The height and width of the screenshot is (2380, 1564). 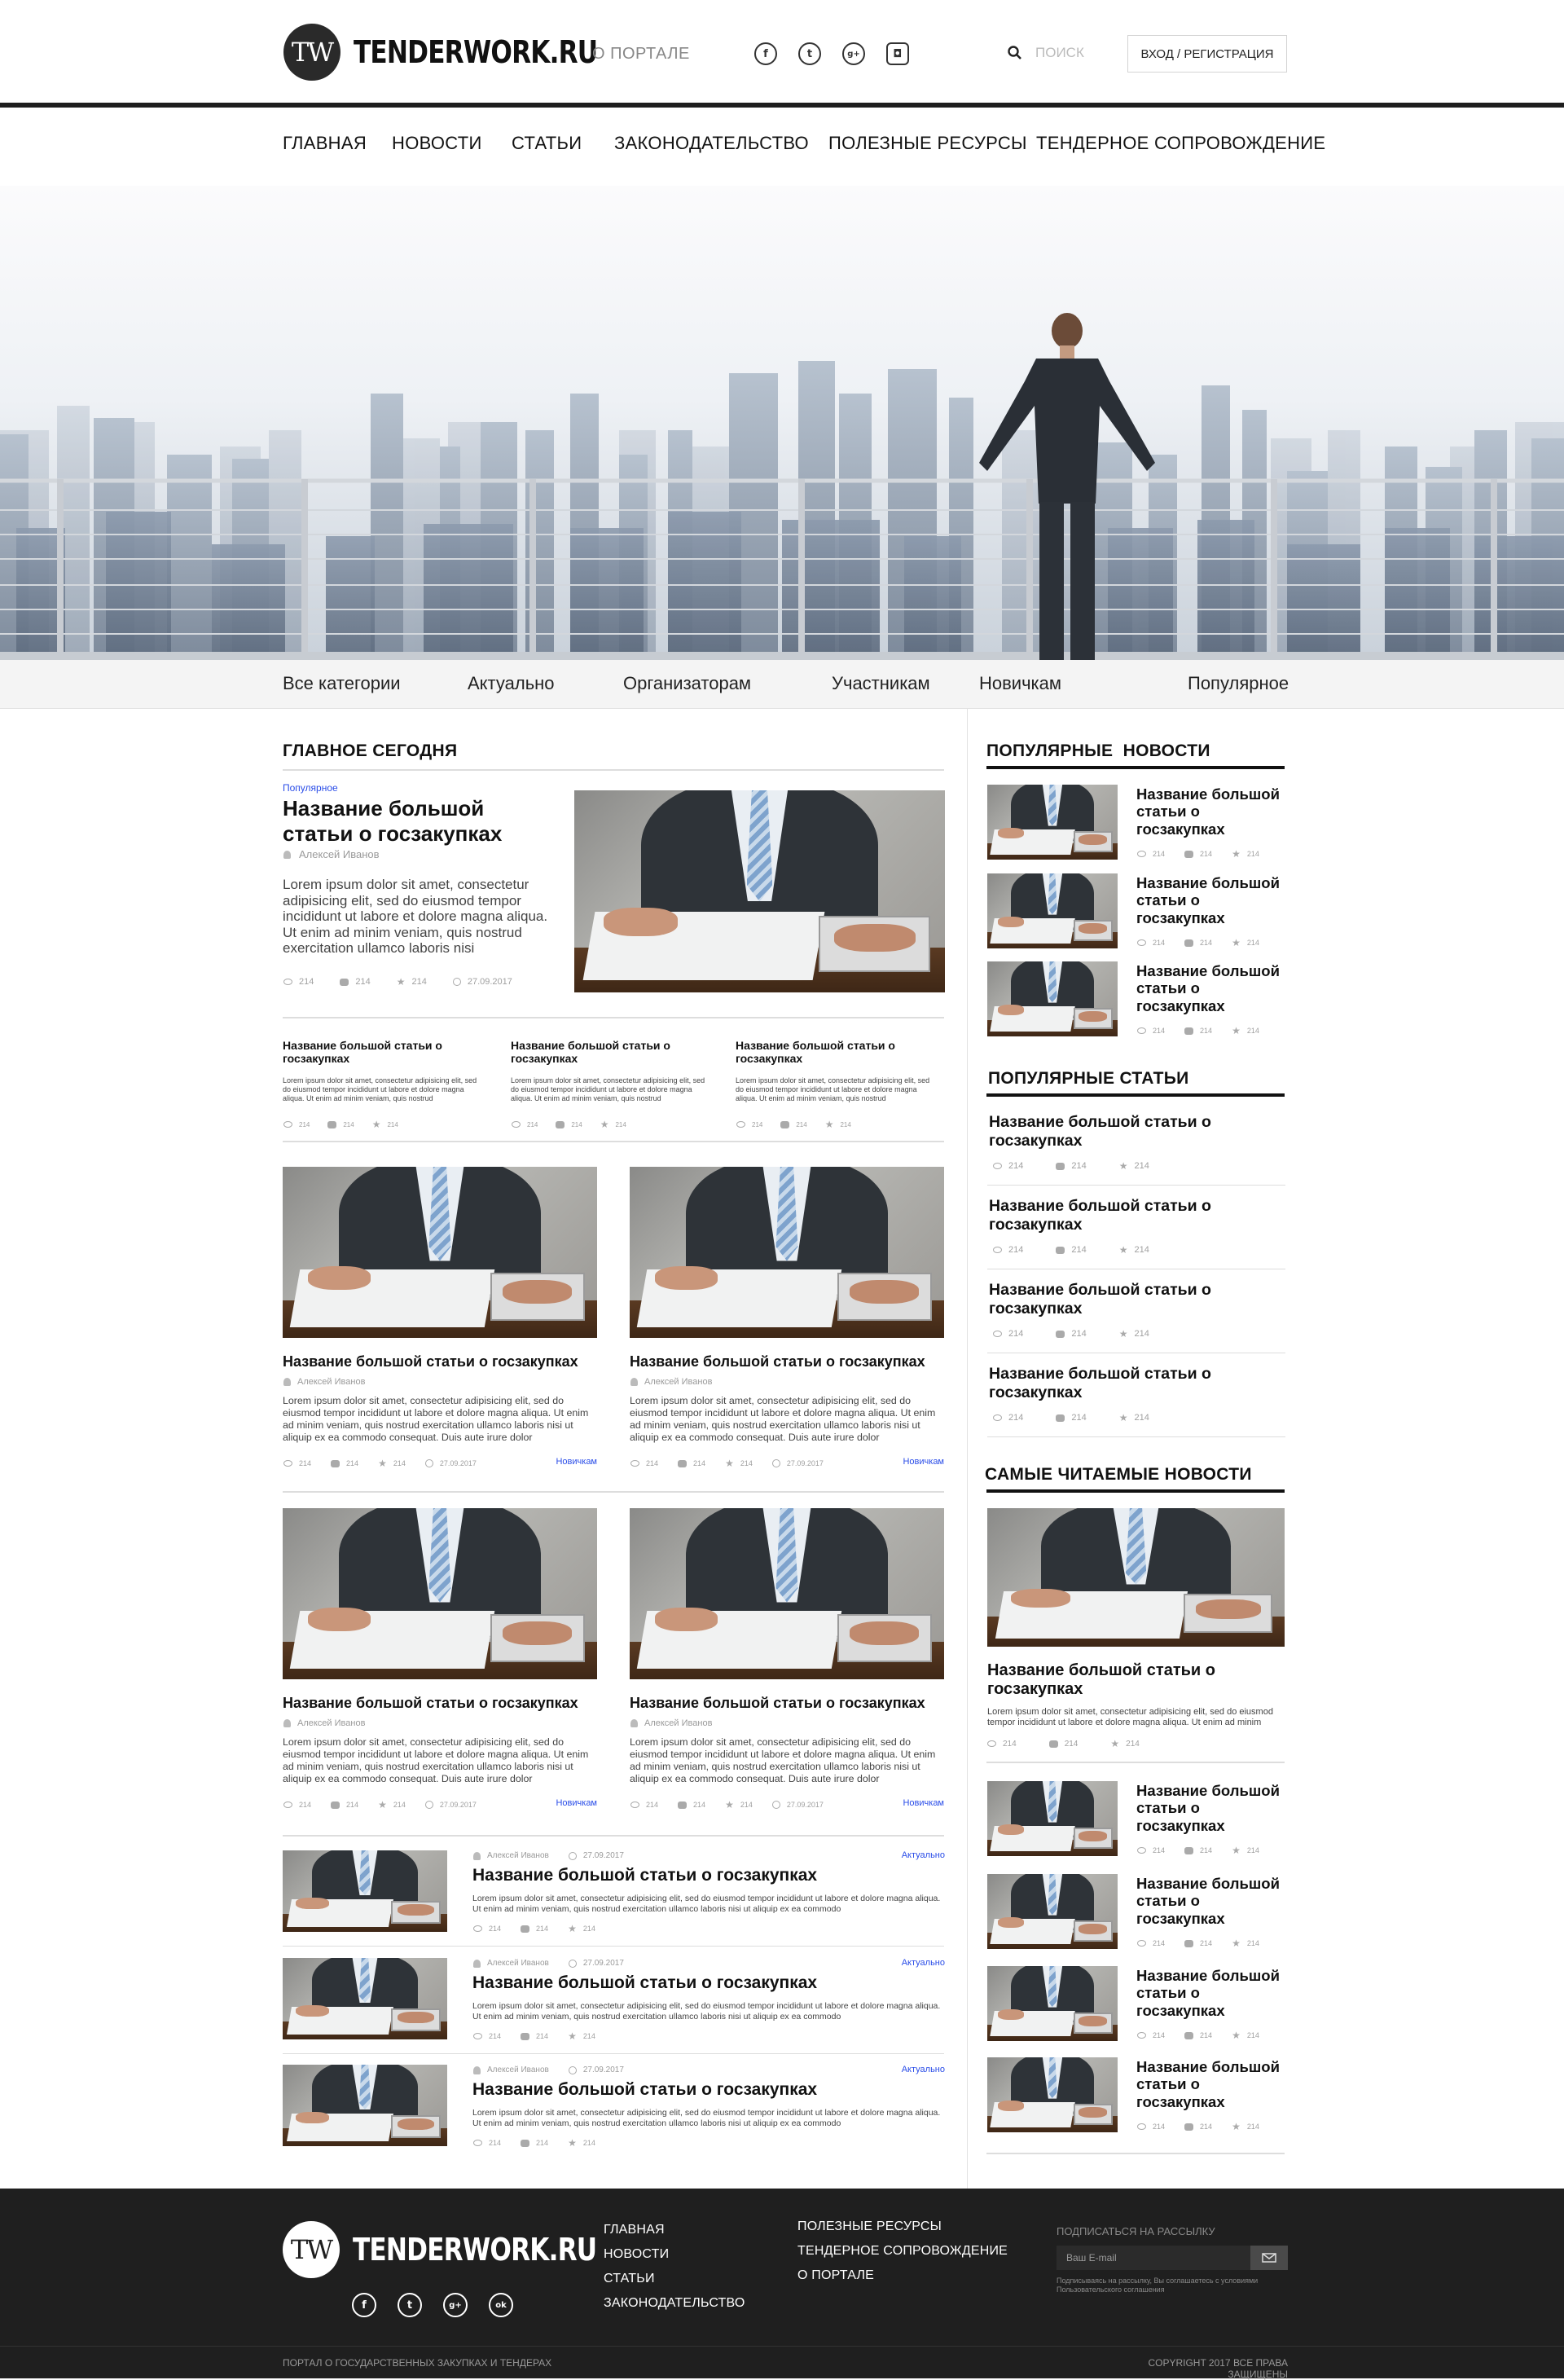 I want to click on about-link: О ПОРТАЛЕ, so click(x=641, y=54).